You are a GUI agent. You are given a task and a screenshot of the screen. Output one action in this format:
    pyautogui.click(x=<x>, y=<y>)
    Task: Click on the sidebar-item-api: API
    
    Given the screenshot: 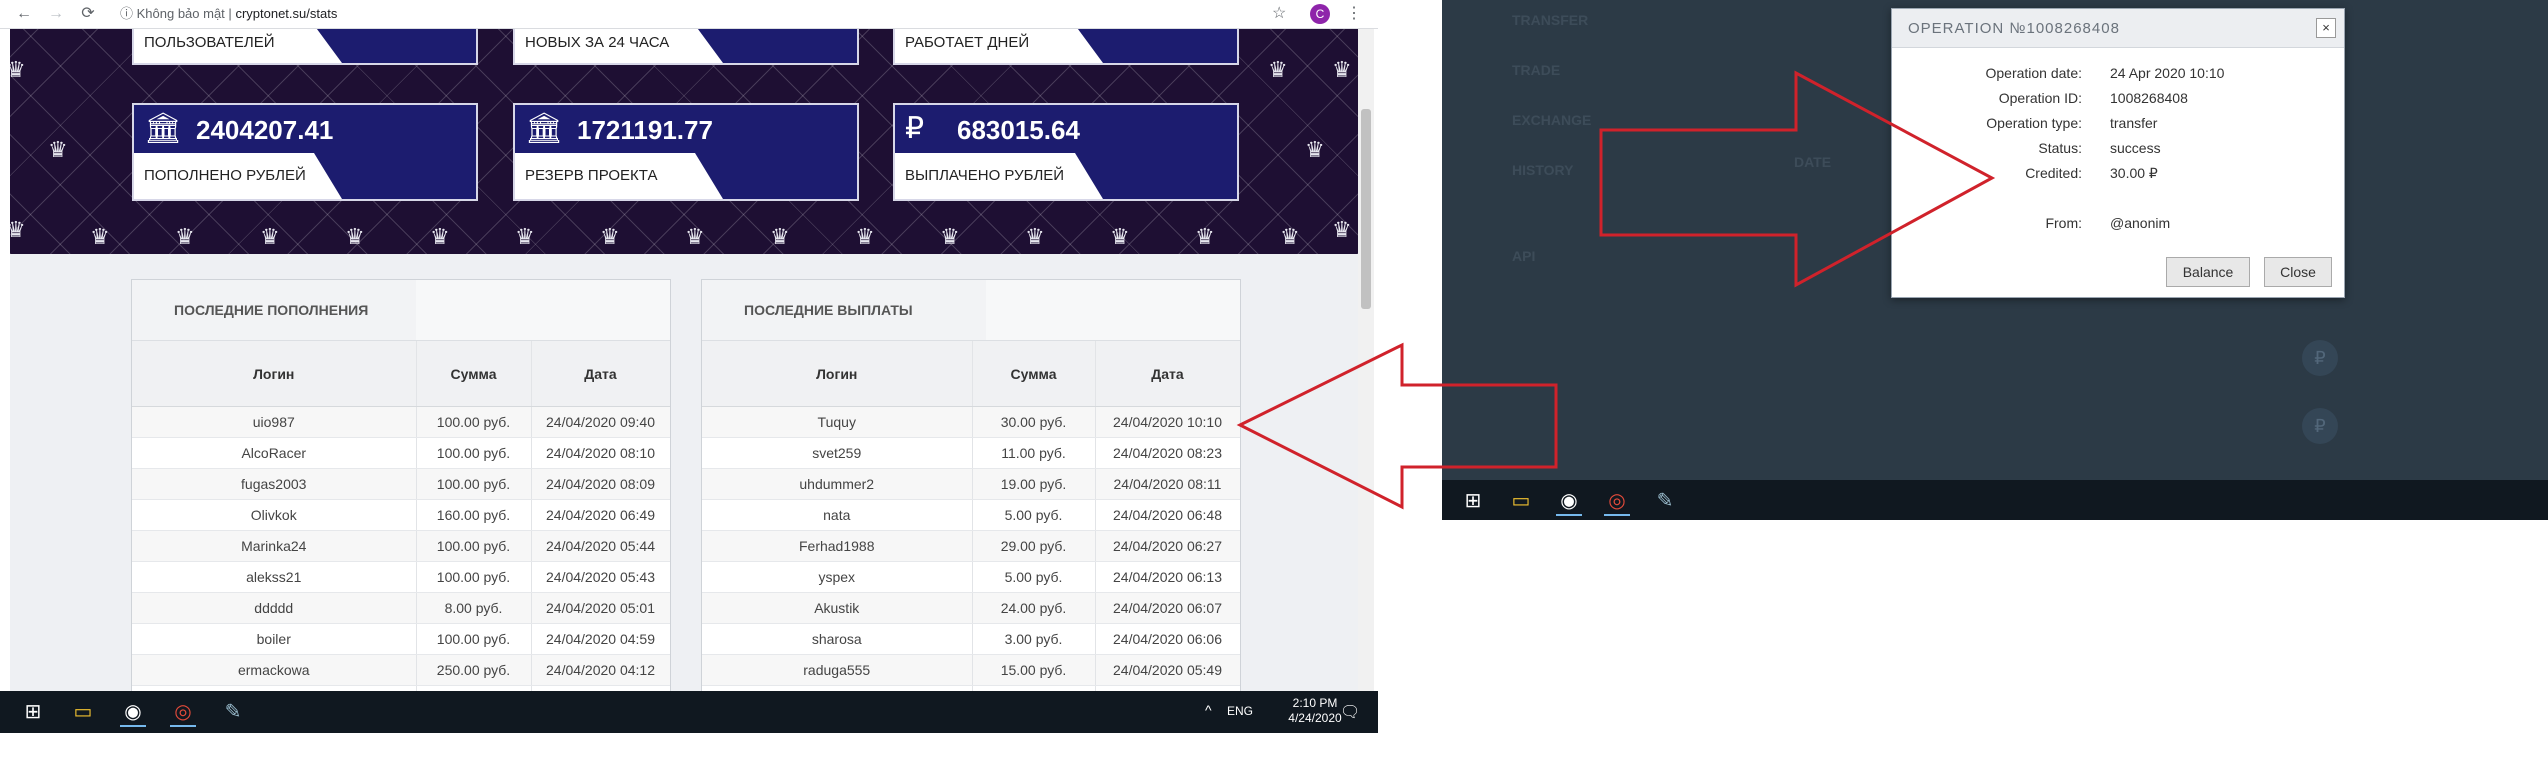 What is the action you would take?
    pyautogui.click(x=1523, y=256)
    